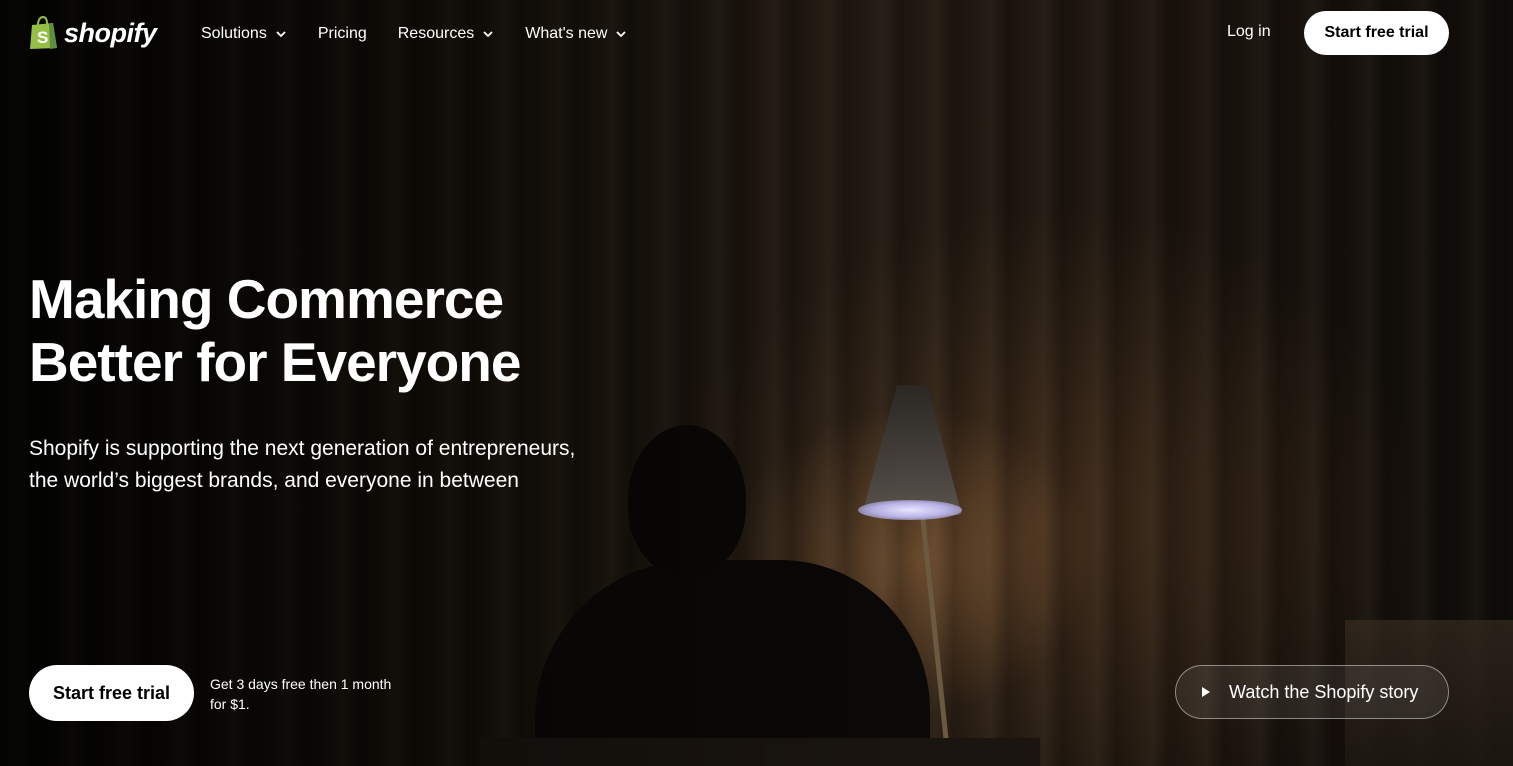 The image size is (1513, 766). I want to click on hero-headline: Making Commerce Better for Everyone, so click(339, 331).